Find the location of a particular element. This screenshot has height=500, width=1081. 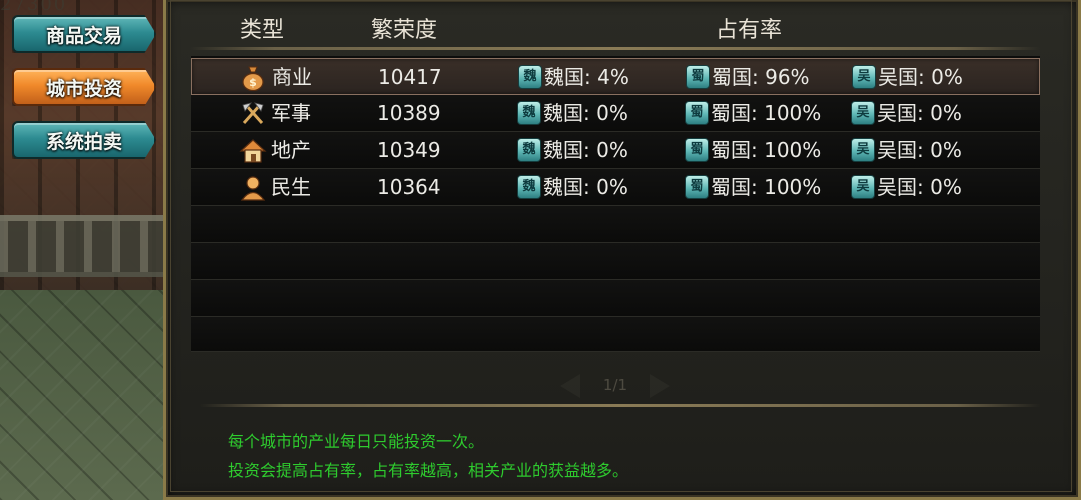

pagination: 1/1 is located at coordinates (615, 386).